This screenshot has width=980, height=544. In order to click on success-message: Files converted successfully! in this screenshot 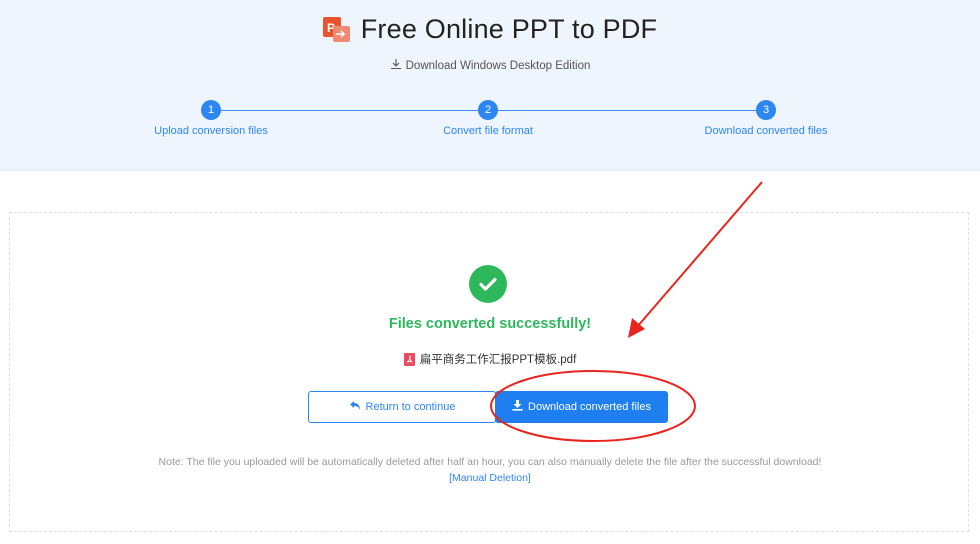, I will do `click(490, 324)`.